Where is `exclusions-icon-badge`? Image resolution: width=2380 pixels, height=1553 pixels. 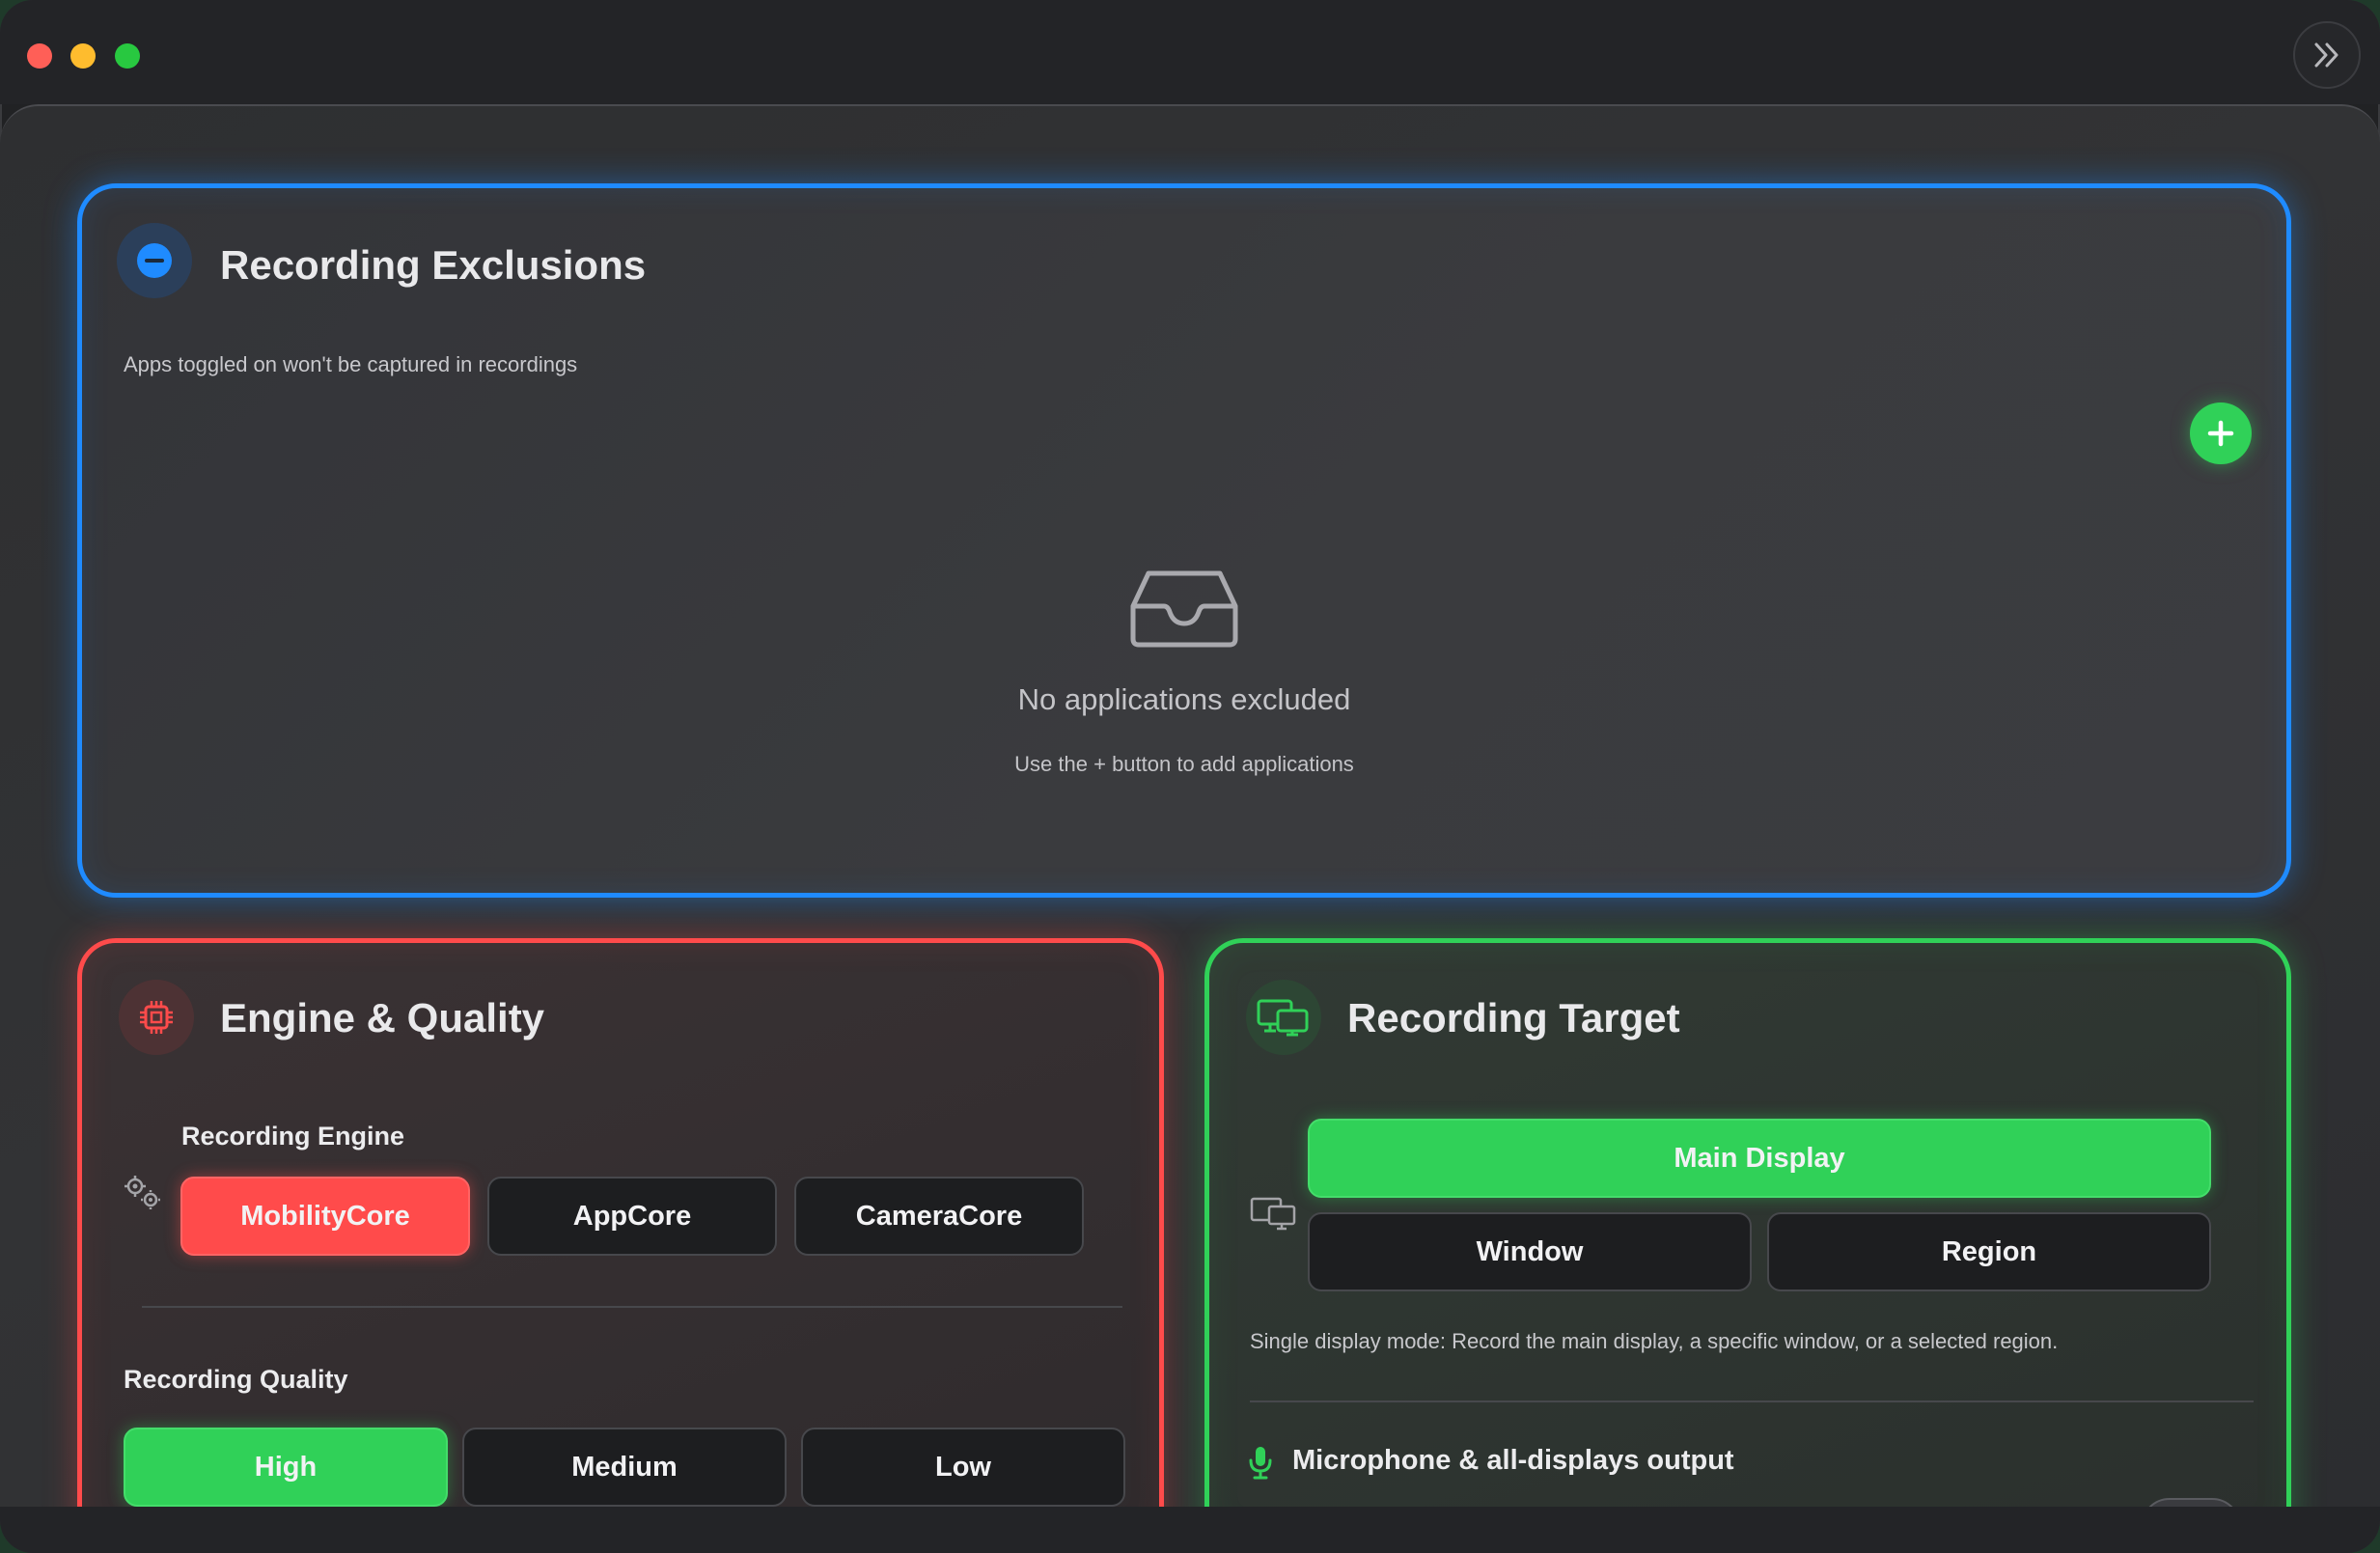 exclusions-icon-badge is located at coordinates (154, 260).